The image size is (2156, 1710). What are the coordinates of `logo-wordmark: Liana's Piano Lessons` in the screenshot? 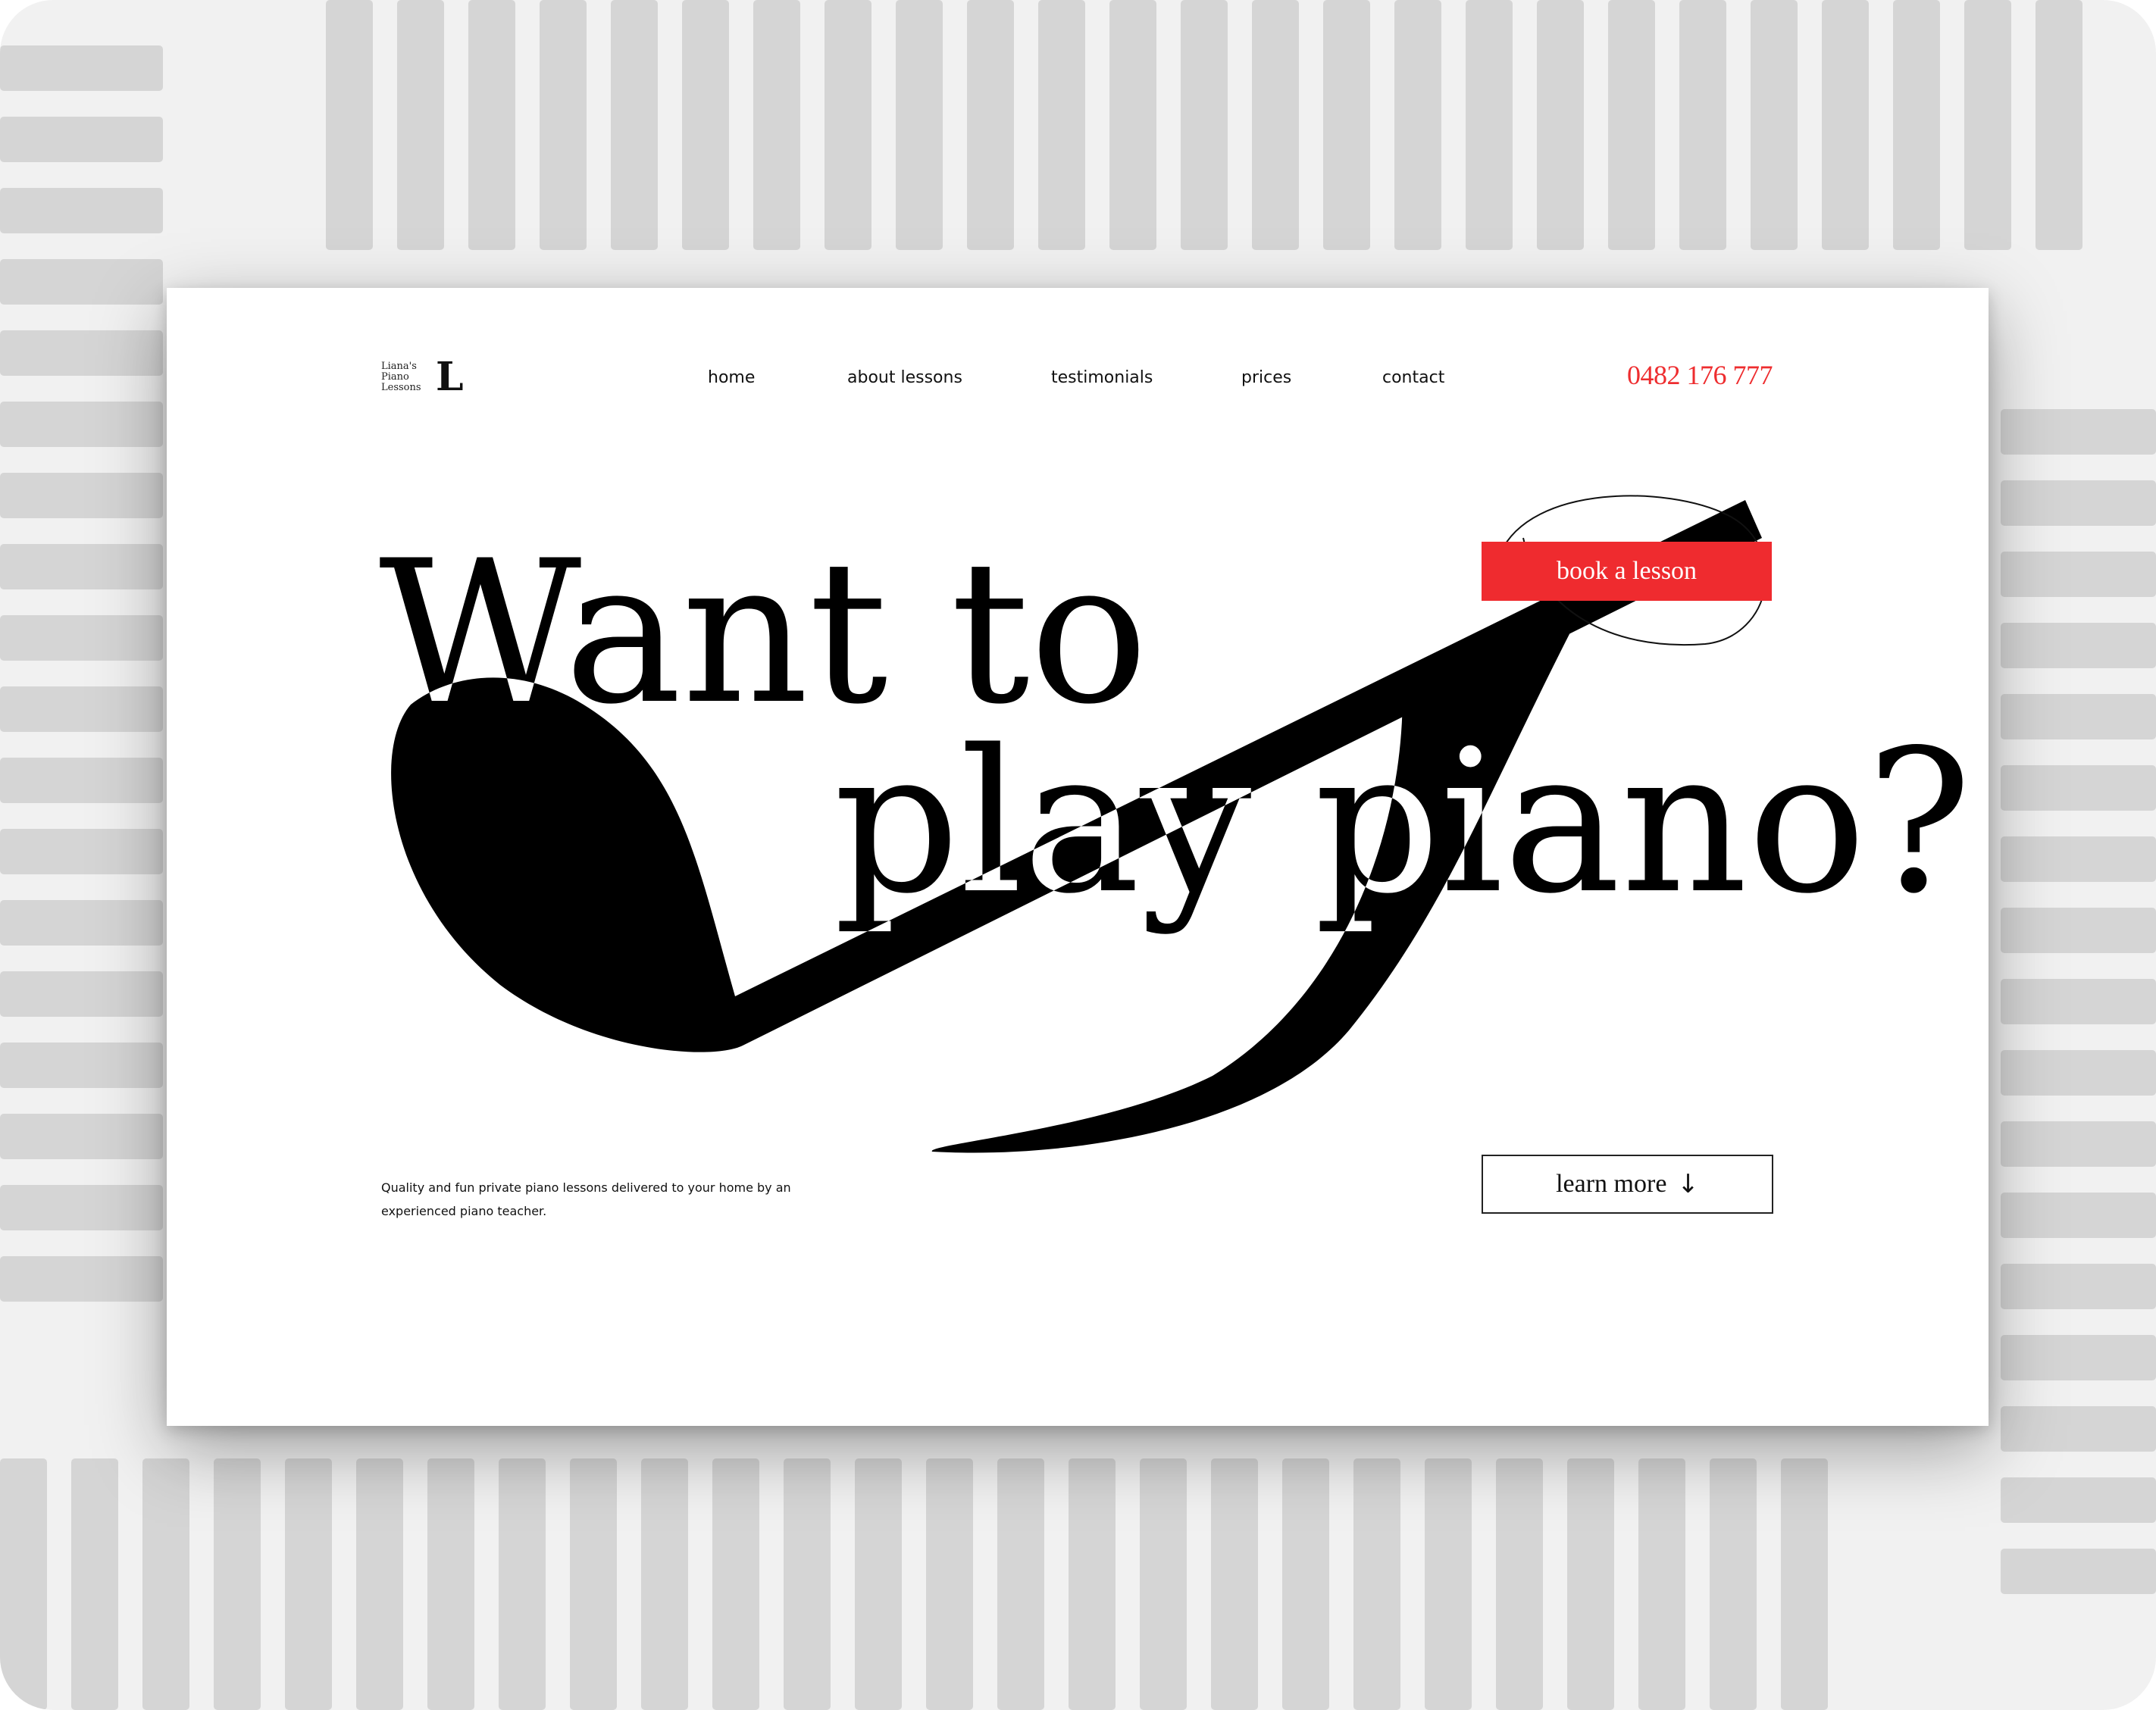 It's located at (404, 377).